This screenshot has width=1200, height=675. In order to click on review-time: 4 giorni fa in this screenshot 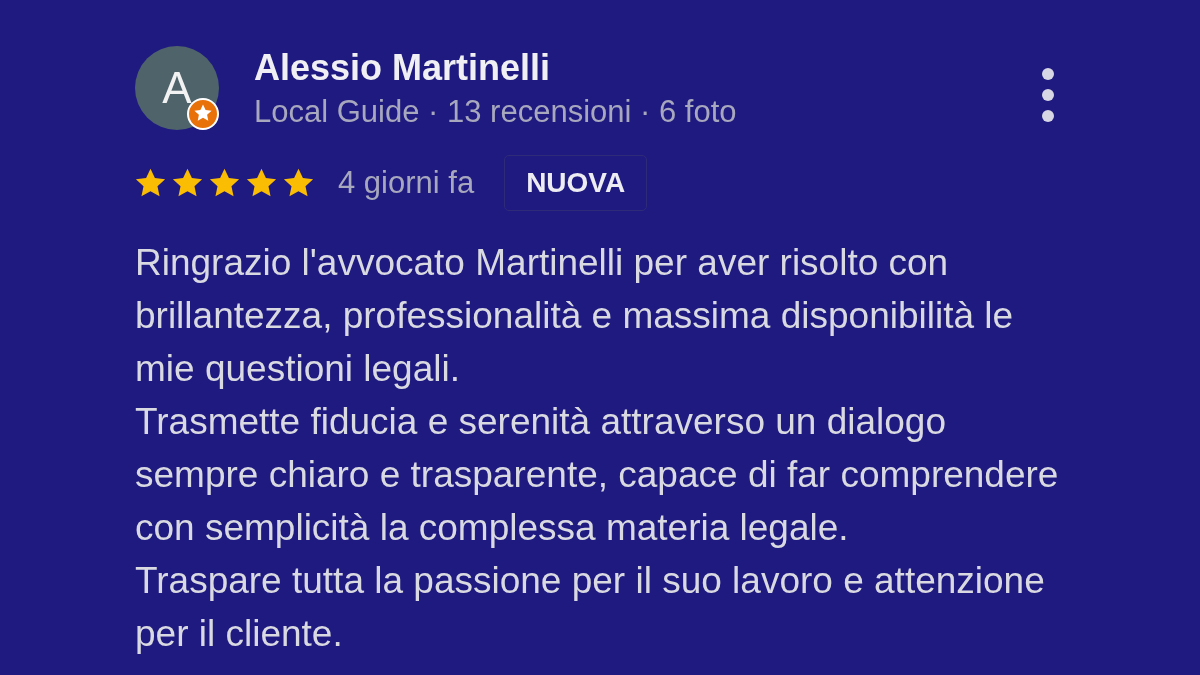, I will do `click(406, 183)`.